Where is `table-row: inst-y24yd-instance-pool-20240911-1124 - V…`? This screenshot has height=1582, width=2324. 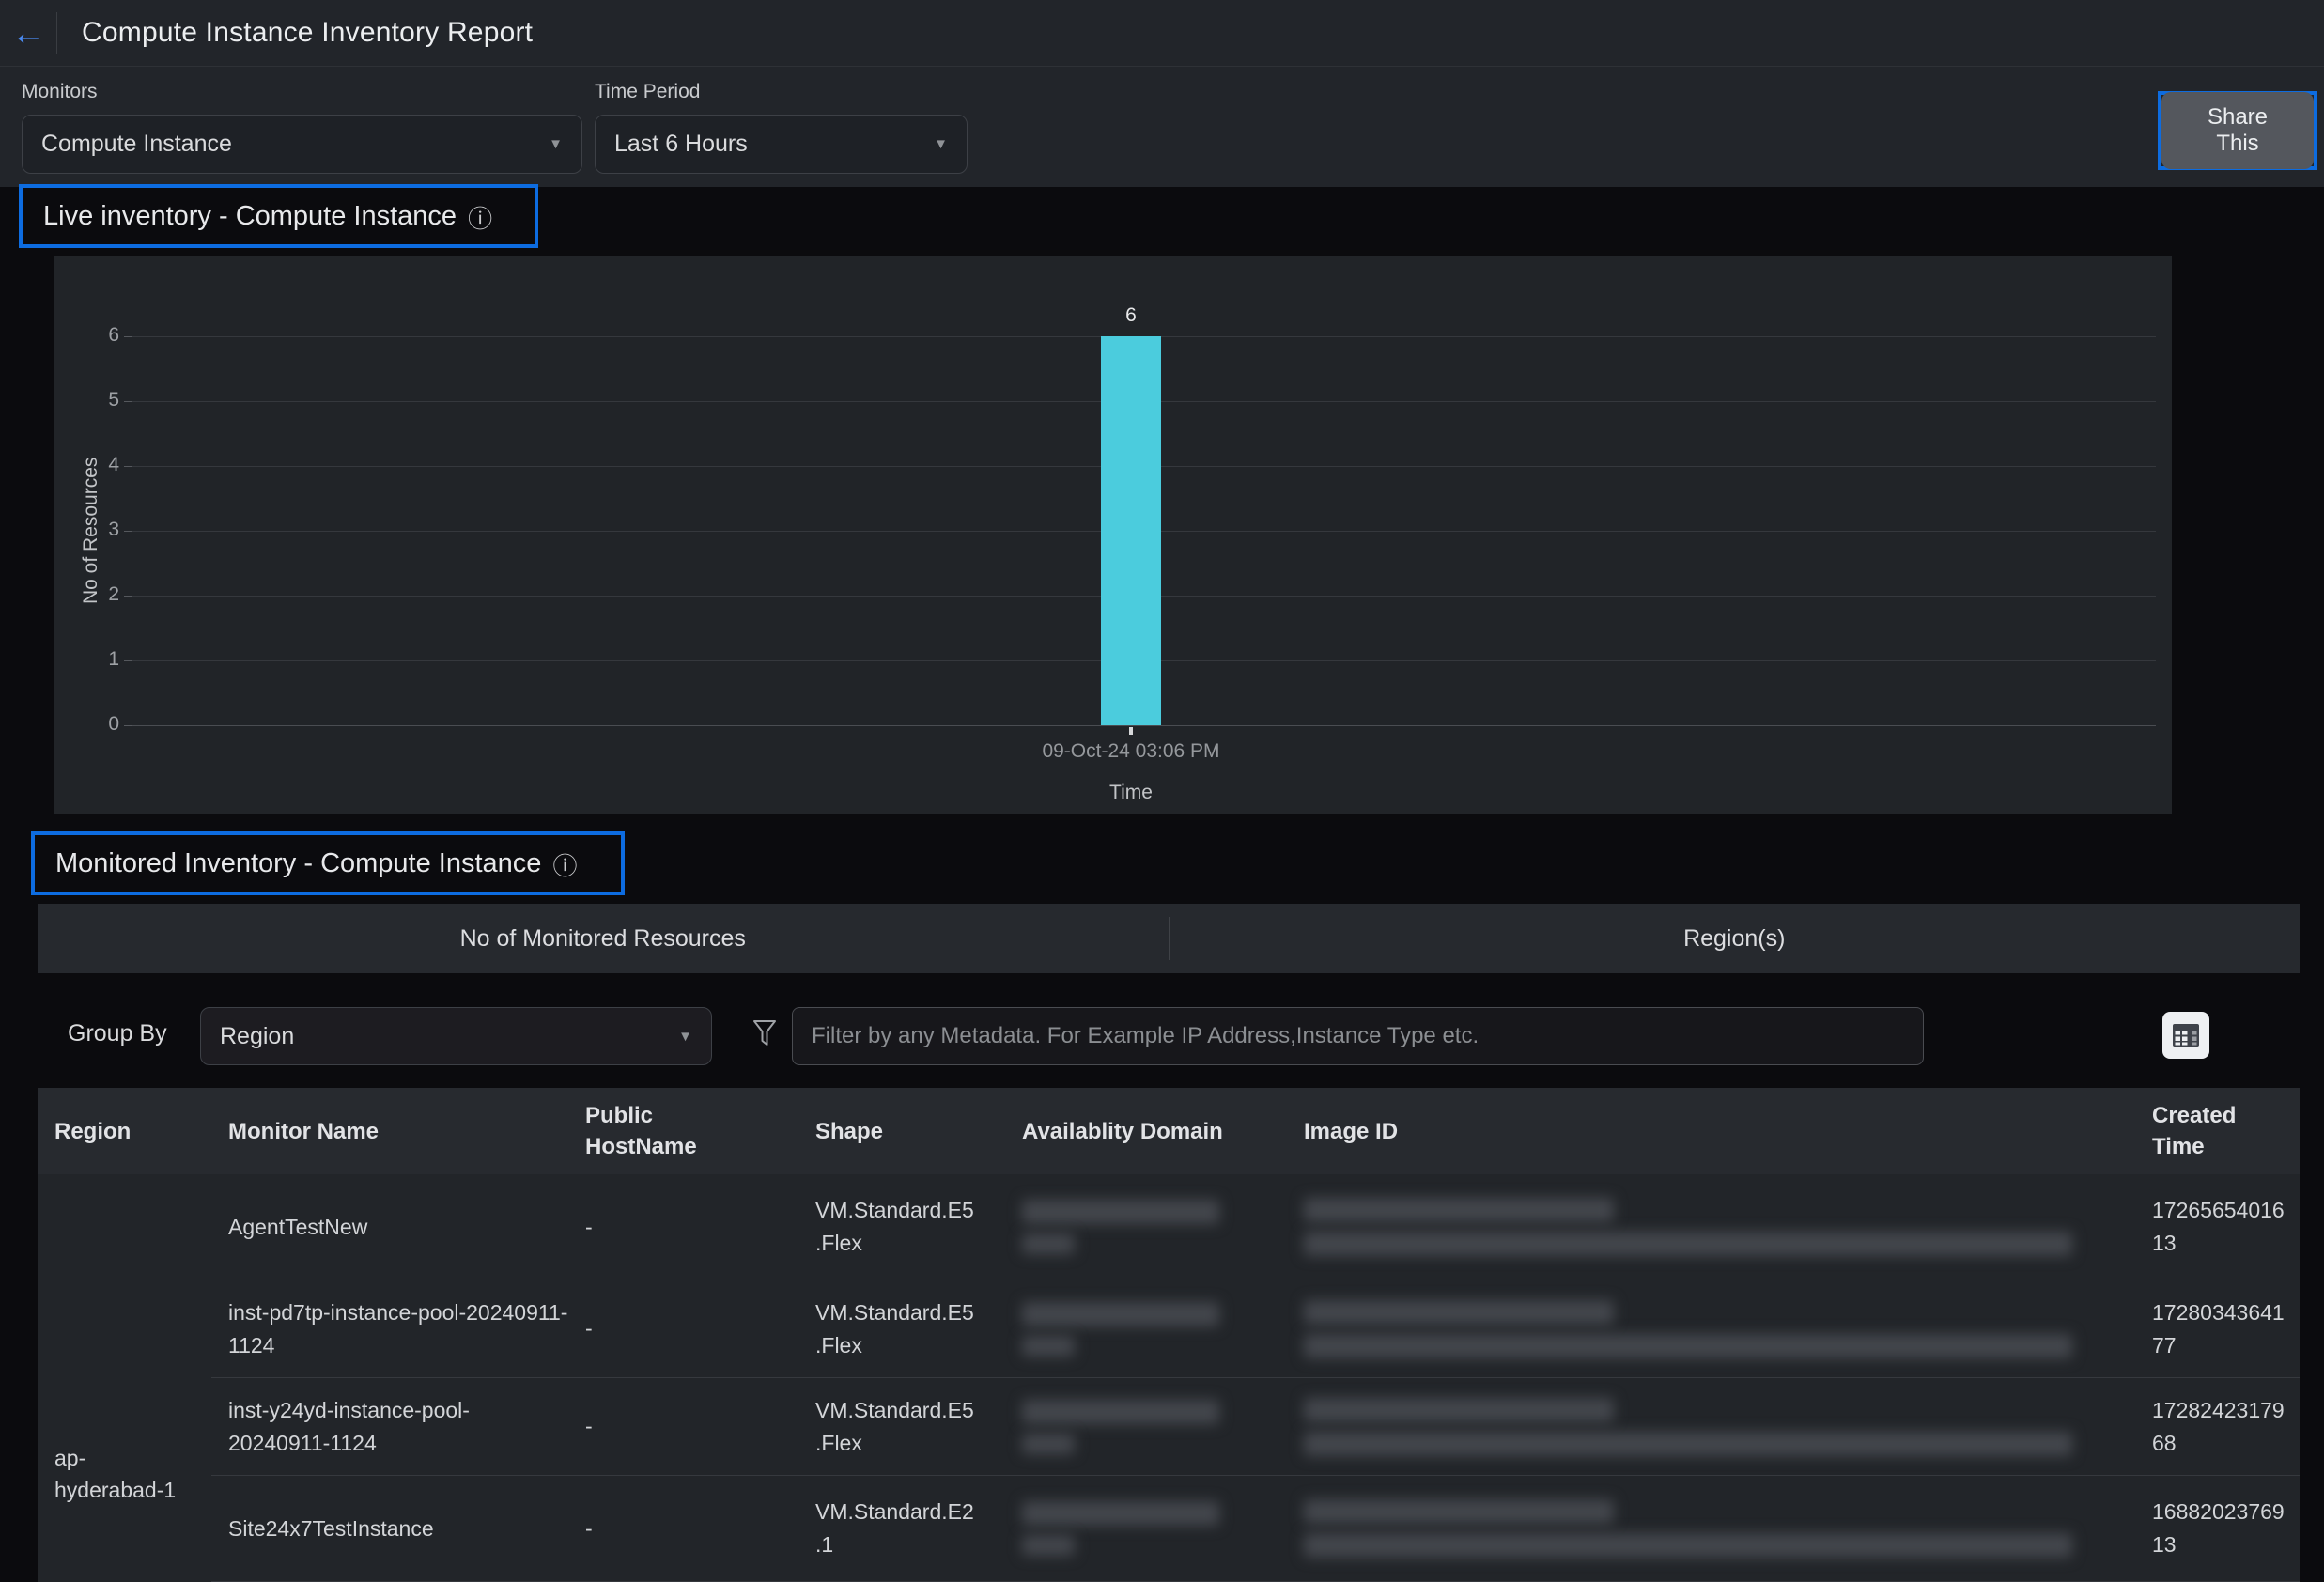 table-row: inst-y24yd-instance-pool-20240911-1124 - V… is located at coordinates (1255, 1426).